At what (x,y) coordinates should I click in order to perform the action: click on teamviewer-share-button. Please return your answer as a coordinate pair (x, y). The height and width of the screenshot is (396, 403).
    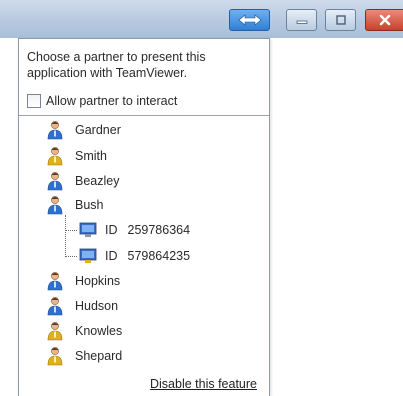
    Looking at the image, I should click on (249, 20).